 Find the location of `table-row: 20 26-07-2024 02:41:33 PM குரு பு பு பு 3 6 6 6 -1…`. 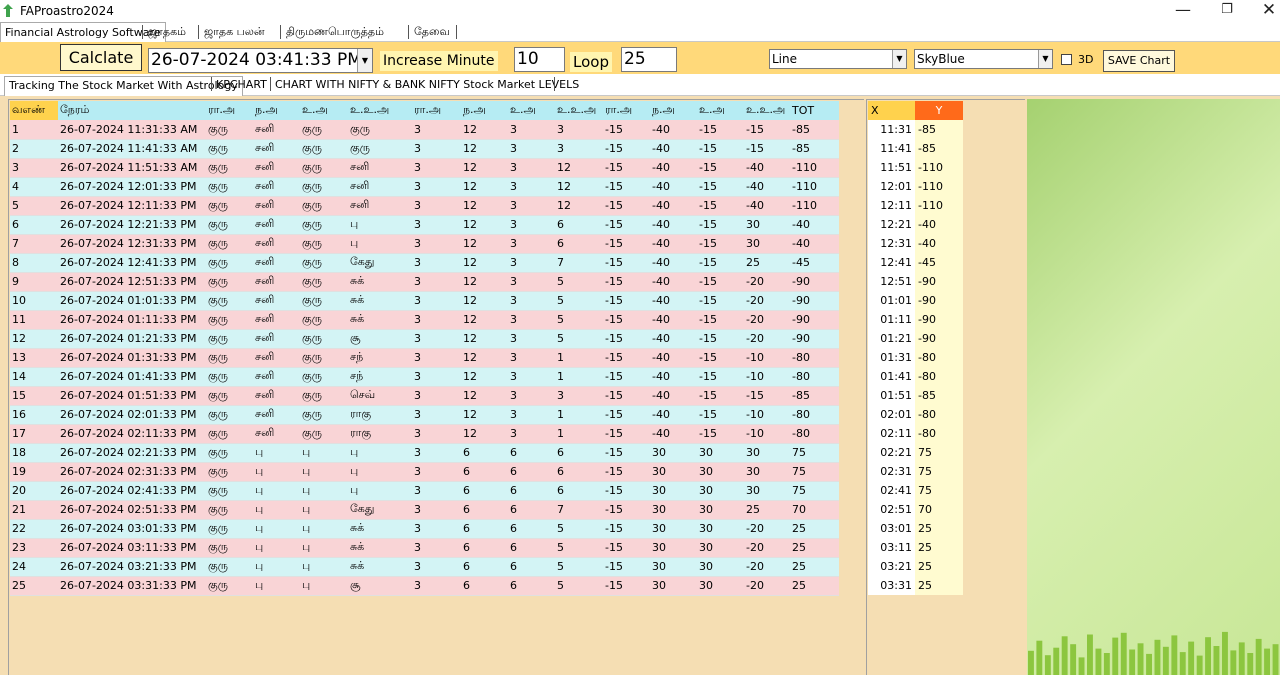

table-row: 20 26-07-2024 02:41:33 PM குரு பு பு பு 3 6 6 6 -1… is located at coordinates (424, 491).